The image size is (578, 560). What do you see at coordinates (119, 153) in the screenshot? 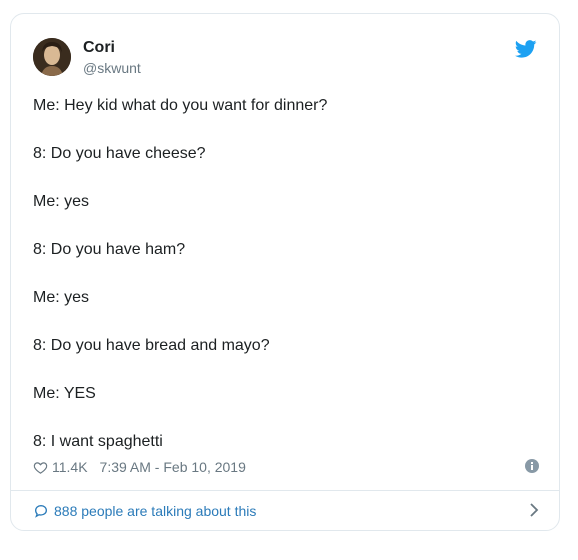
I see `tweet-line: 8: Do you have cheese?` at bounding box center [119, 153].